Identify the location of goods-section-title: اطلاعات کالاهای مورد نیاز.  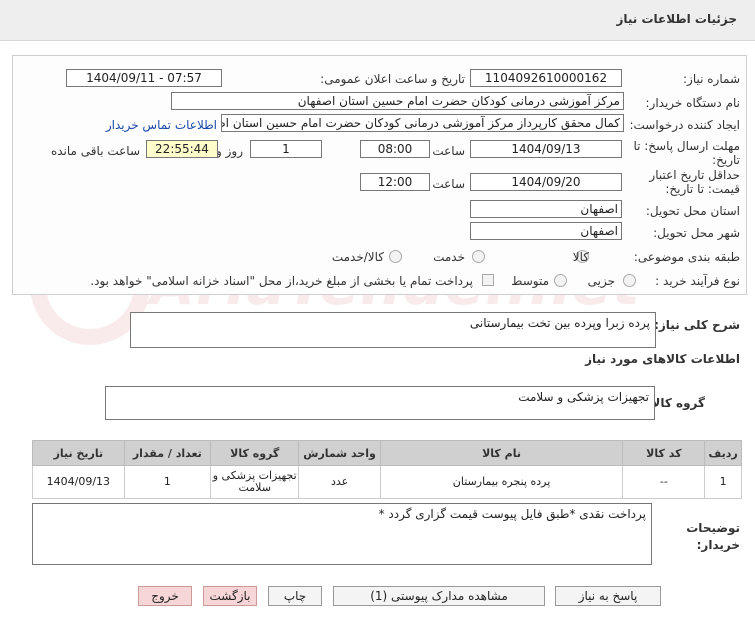
(662, 359).